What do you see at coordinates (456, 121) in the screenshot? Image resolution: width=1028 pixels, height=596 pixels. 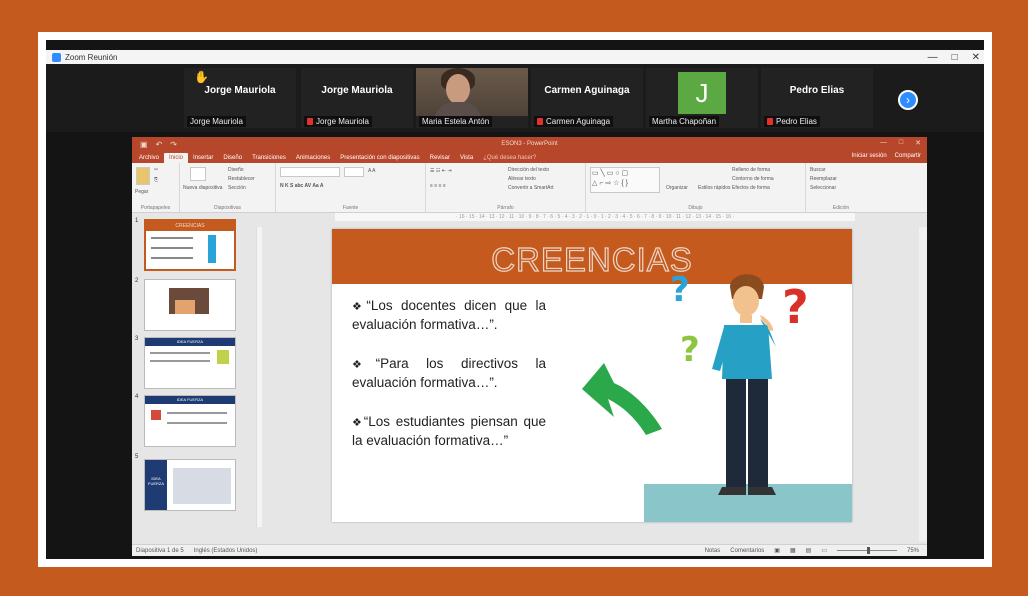 I see `participant-label: Maria Estela Antón` at bounding box center [456, 121].